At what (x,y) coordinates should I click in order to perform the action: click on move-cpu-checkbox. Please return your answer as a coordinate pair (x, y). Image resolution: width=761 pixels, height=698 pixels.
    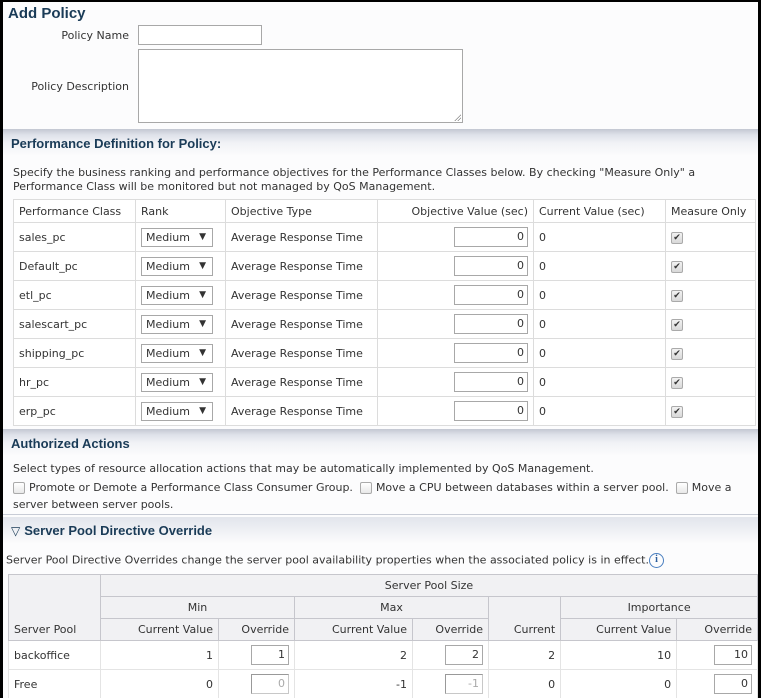
    Looking at the image, I should click on (365, 488).